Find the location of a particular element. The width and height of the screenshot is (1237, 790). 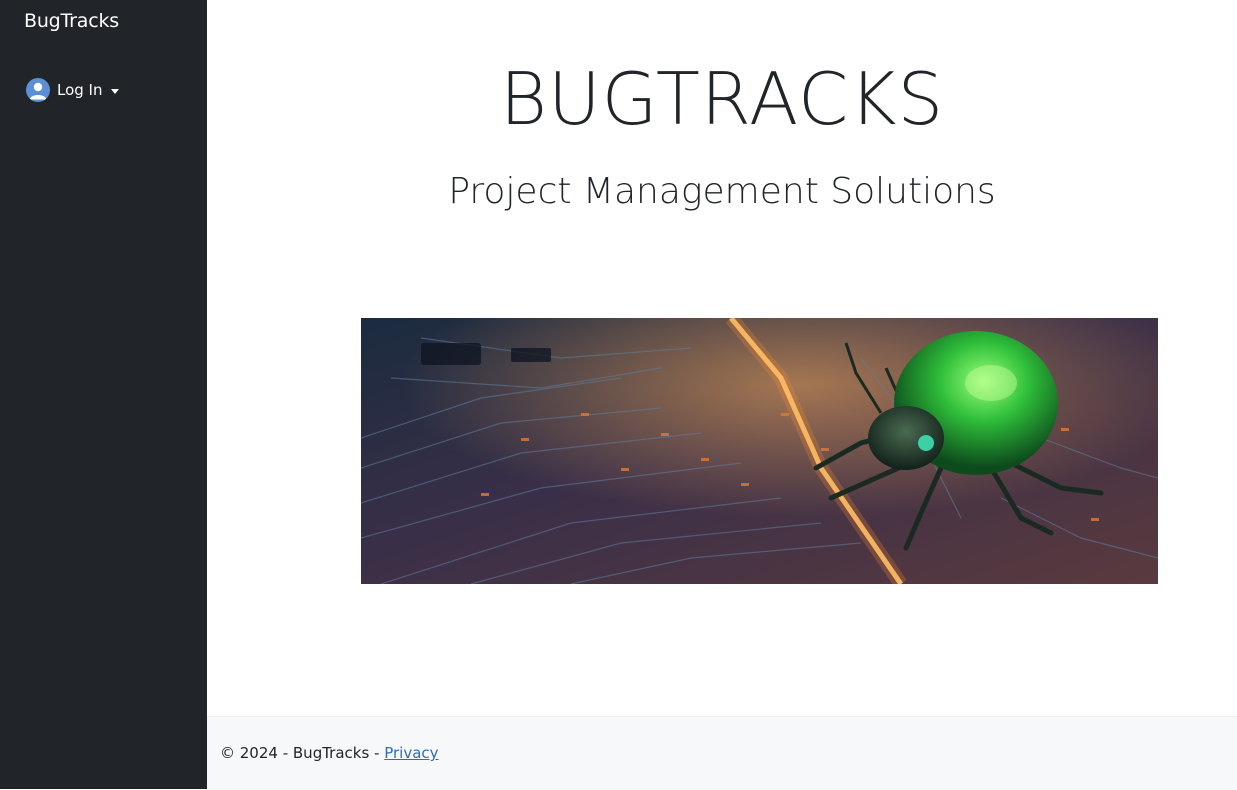

brand-link: BugTracks is located at coordinates (71, 21).